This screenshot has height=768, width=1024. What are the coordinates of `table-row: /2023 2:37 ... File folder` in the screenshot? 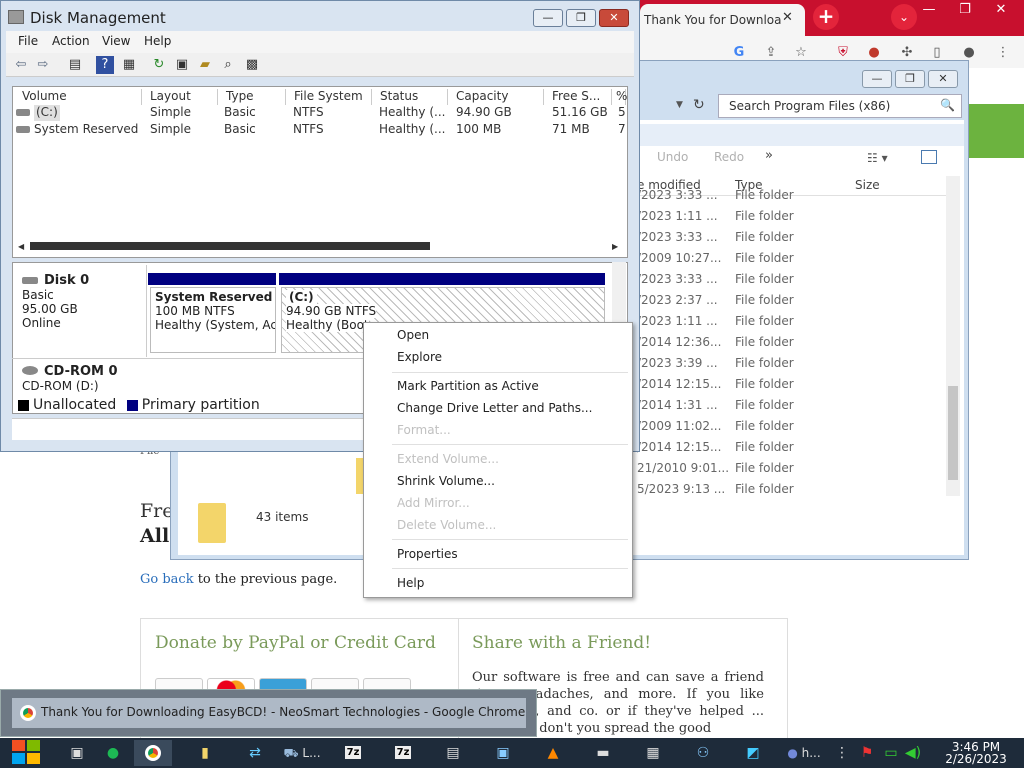 It's located at (792, 303).